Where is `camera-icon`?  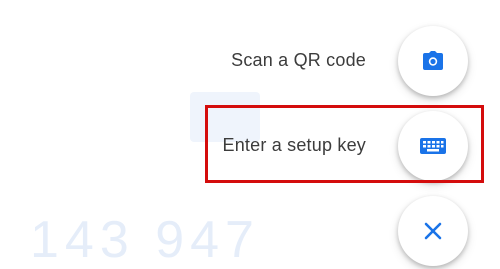
camera-icon is located at coordinates (433, 60).